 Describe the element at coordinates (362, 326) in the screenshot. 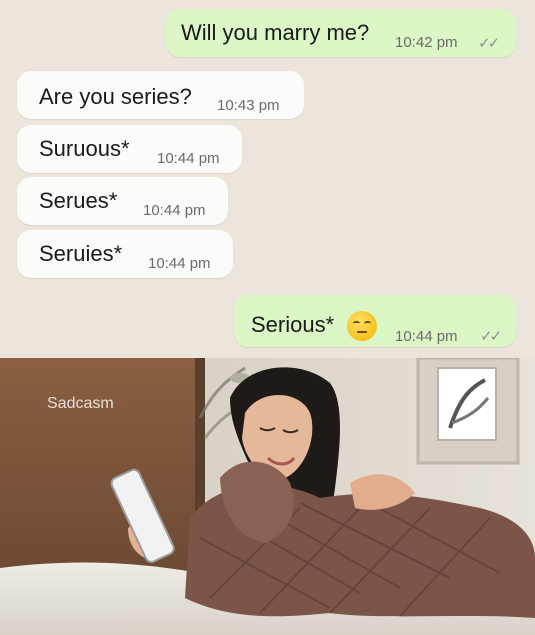

I see `unamused-face-emoji-icon` at that location.